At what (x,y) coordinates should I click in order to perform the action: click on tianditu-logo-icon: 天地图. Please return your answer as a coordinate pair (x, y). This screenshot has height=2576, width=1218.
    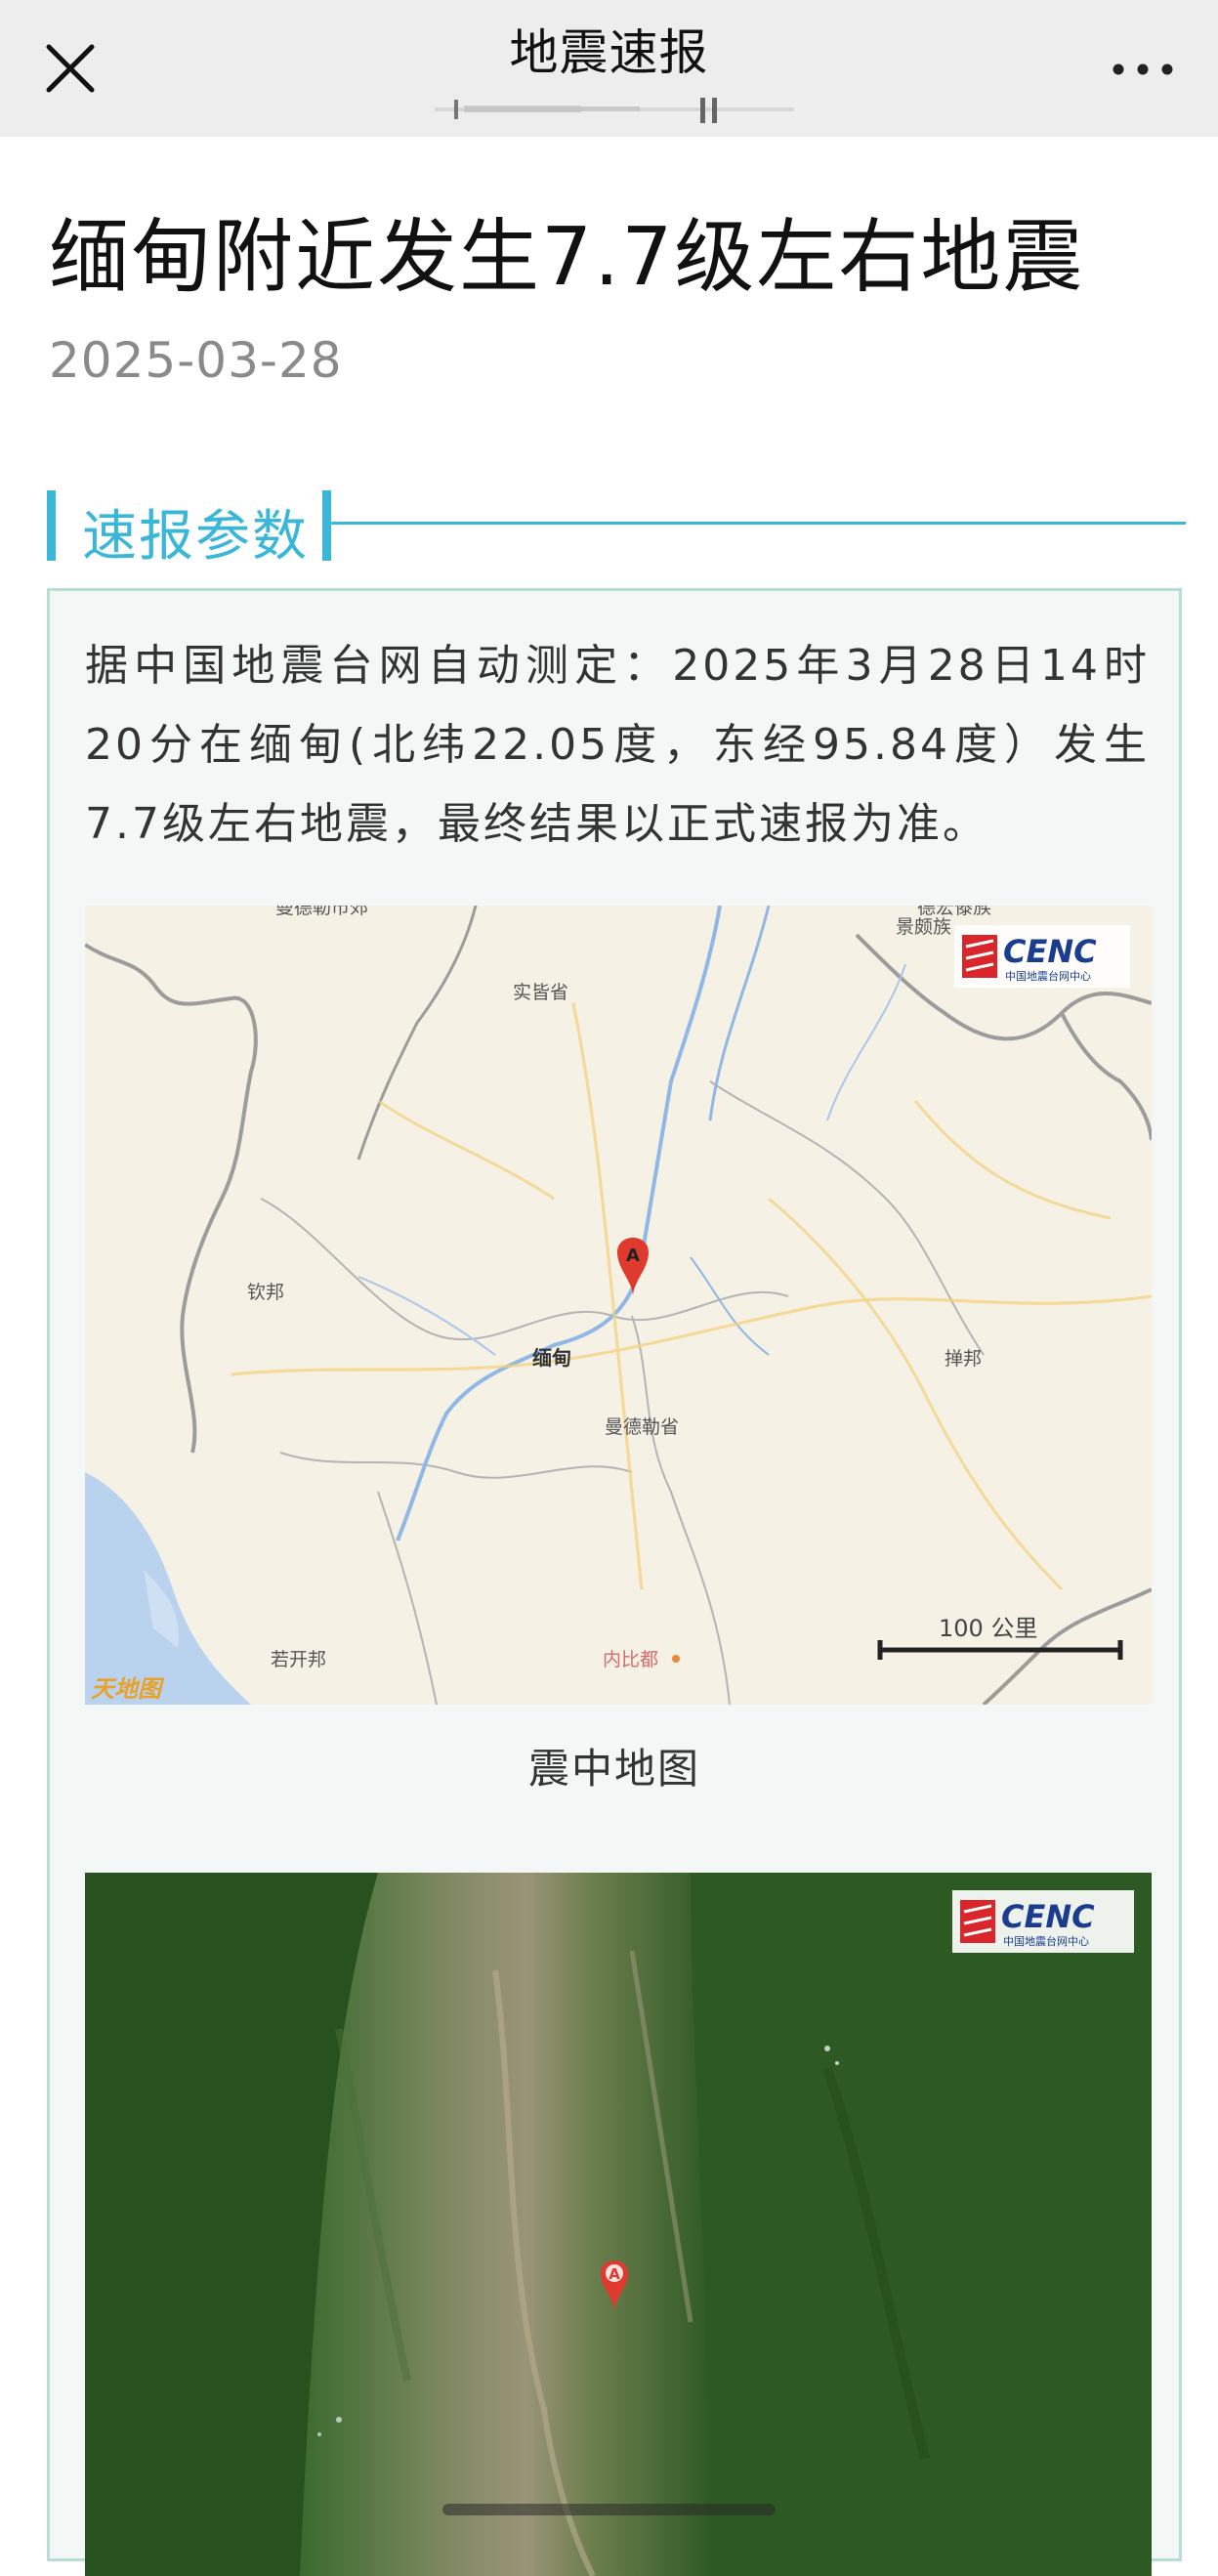
    Looking at the image, I should click on (128, 1689).